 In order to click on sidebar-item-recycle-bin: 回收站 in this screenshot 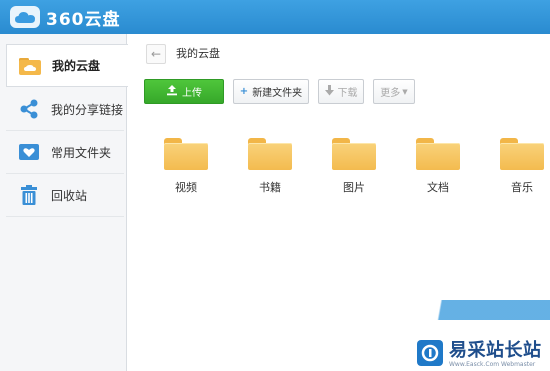, I will do `click(65, 195)`.